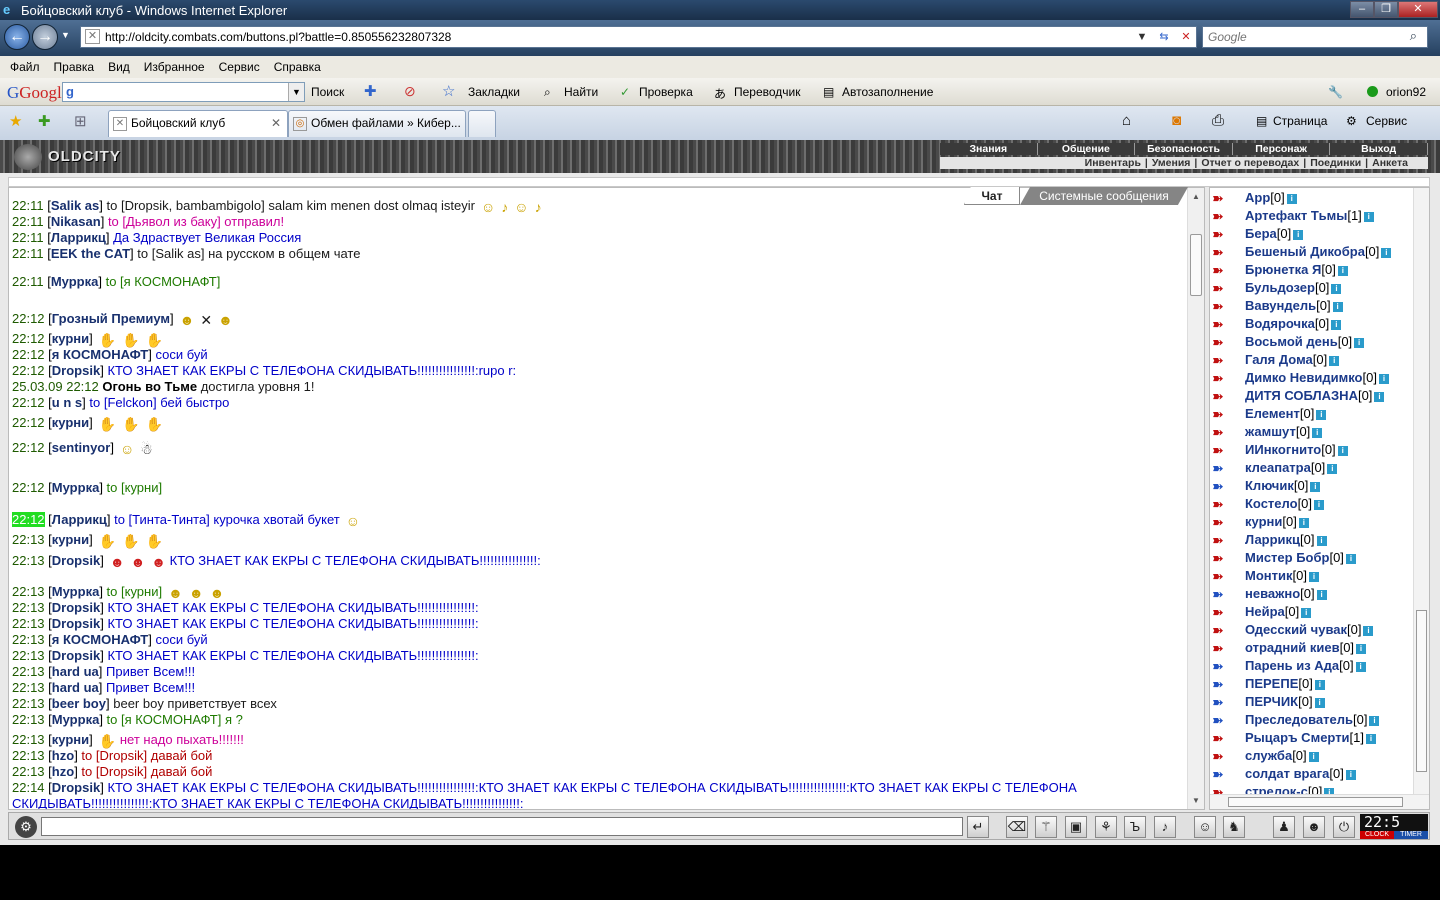  I want to click on user-name: Бешеный Дикобра[0] i, so click(1318, 252).